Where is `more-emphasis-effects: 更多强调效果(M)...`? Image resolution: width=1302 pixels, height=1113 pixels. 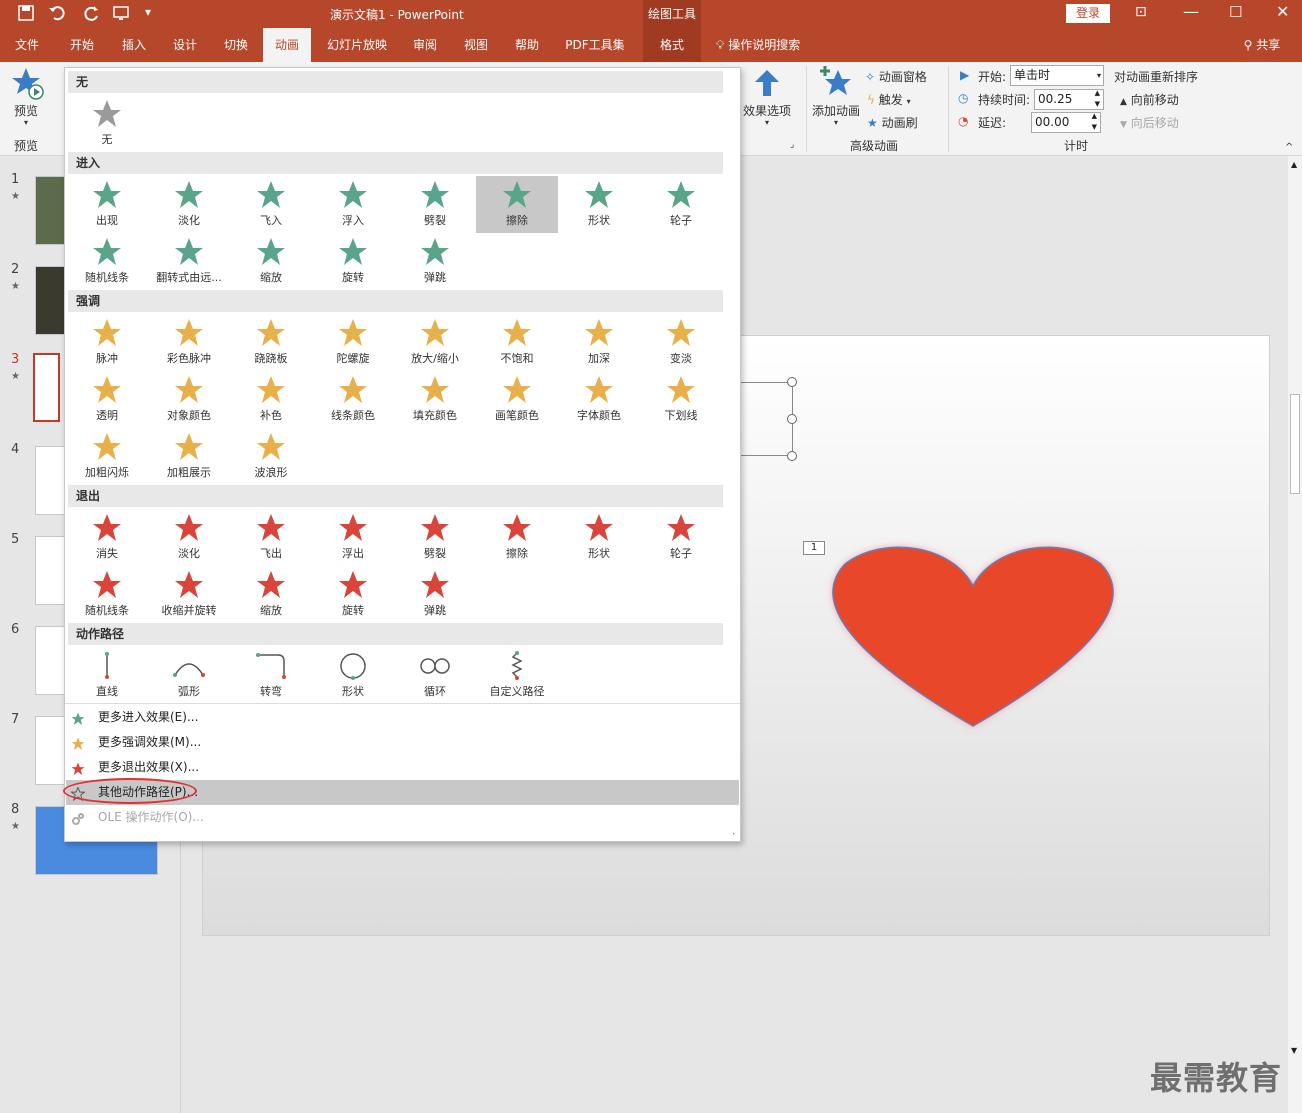 more-emphasis-effects: 更多强调效果(M)... is located at coordinates (402, 742).